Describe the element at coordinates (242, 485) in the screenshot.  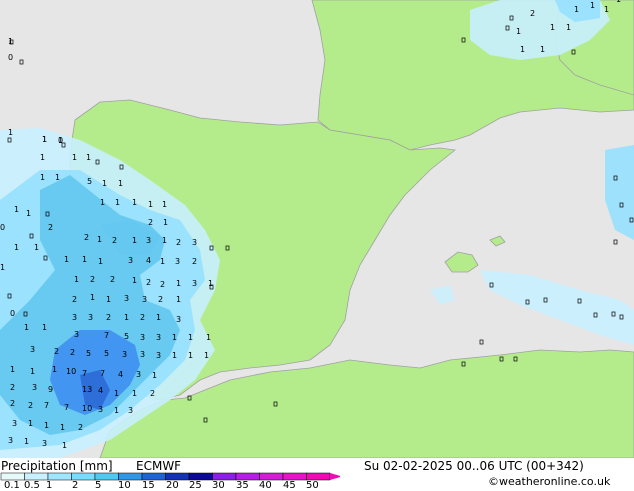
I see `scale-label: 35` at that location.